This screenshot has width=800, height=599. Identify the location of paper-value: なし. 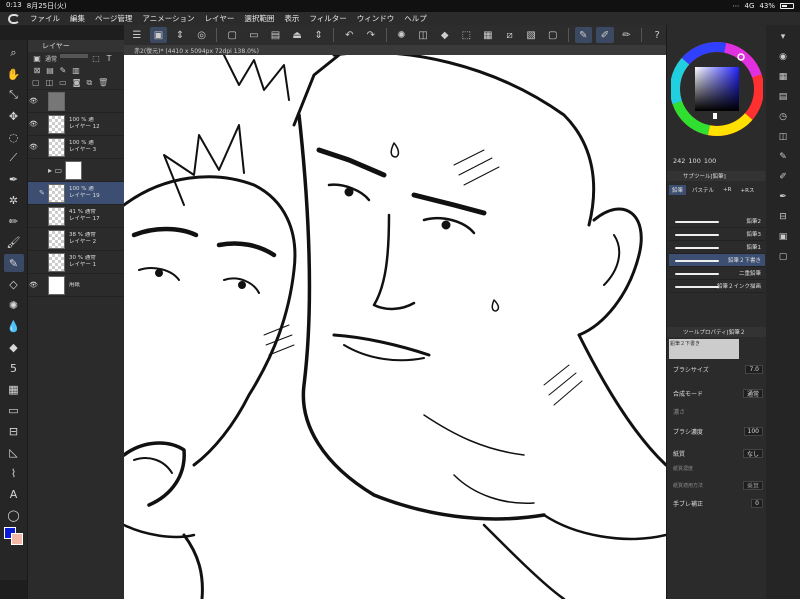
(752, 453).